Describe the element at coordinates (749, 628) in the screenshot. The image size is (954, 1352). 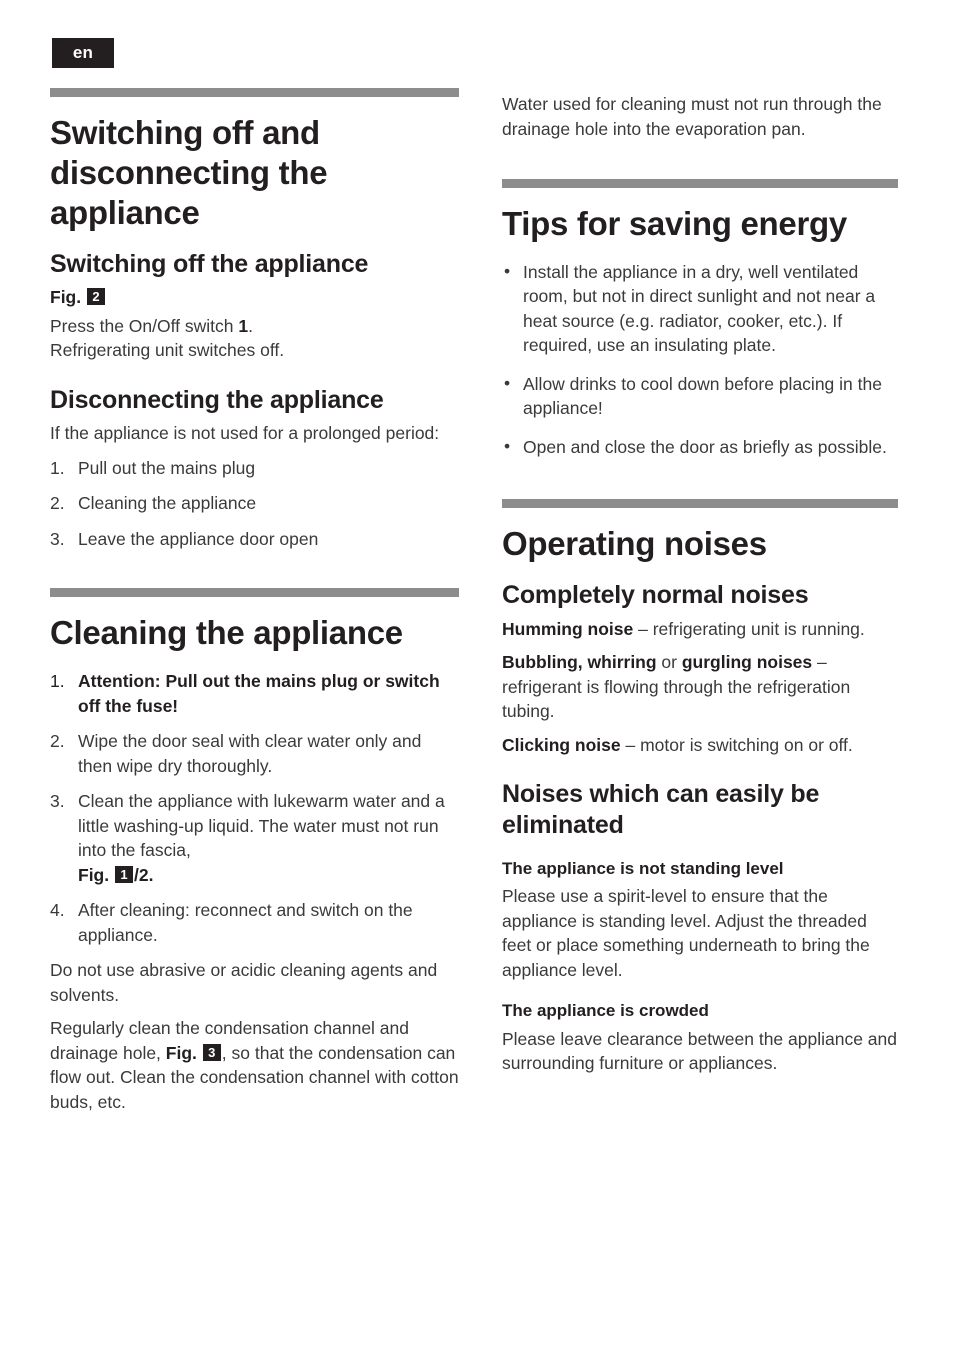
I see `noise-description: – refrigerating unit is running.` at that location.